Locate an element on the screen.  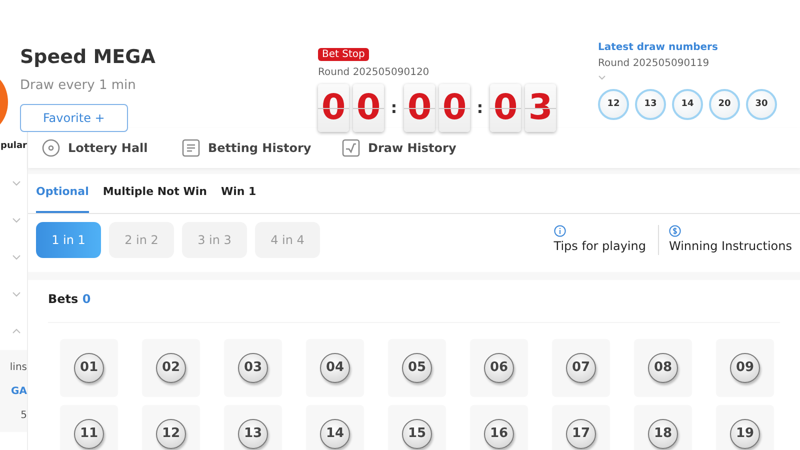
number-ball: 13 is located at coordinates (253, 434).